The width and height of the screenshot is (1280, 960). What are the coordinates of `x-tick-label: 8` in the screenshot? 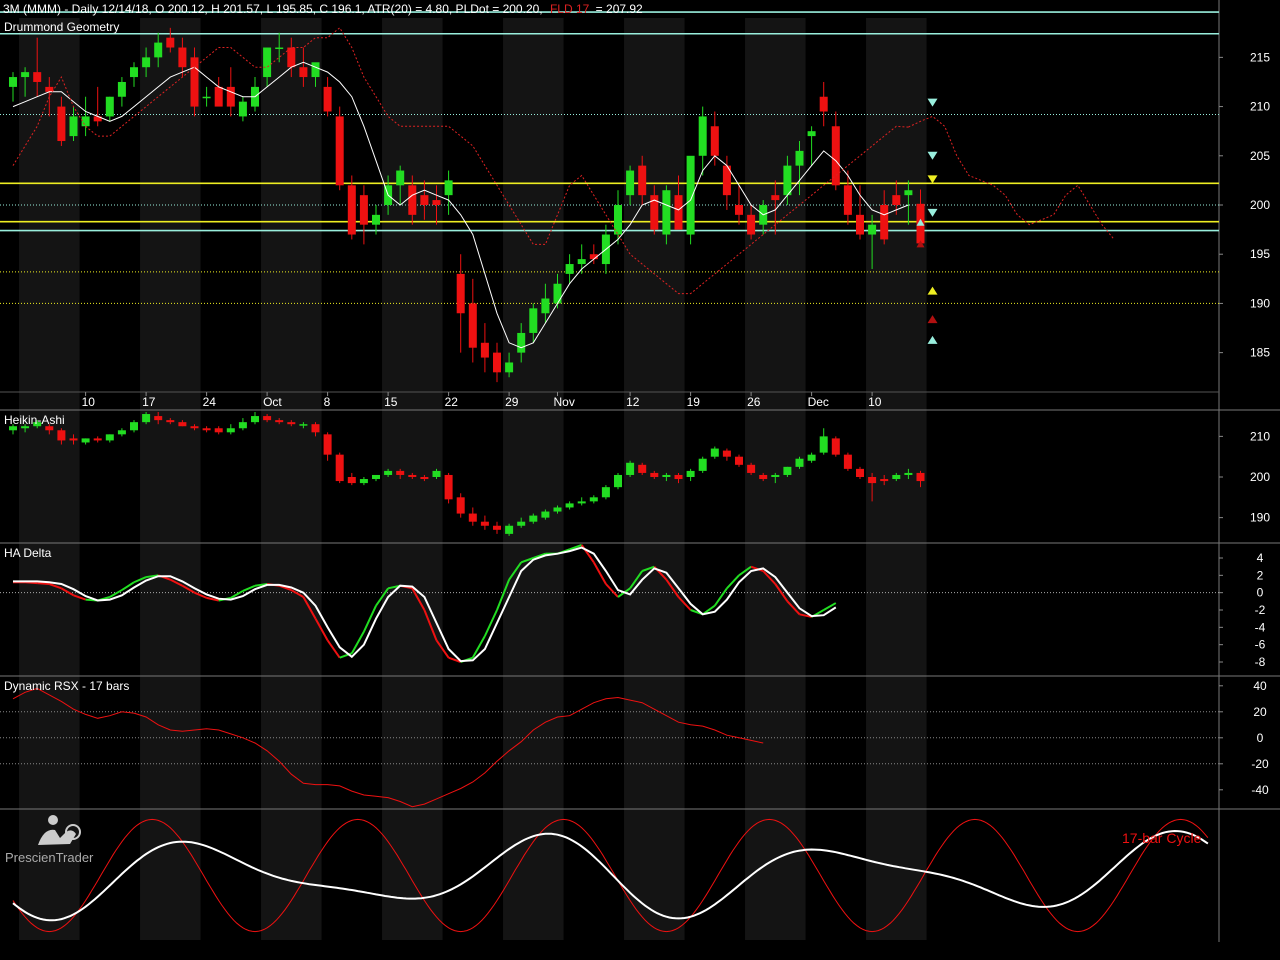 It's located at (327, 402).